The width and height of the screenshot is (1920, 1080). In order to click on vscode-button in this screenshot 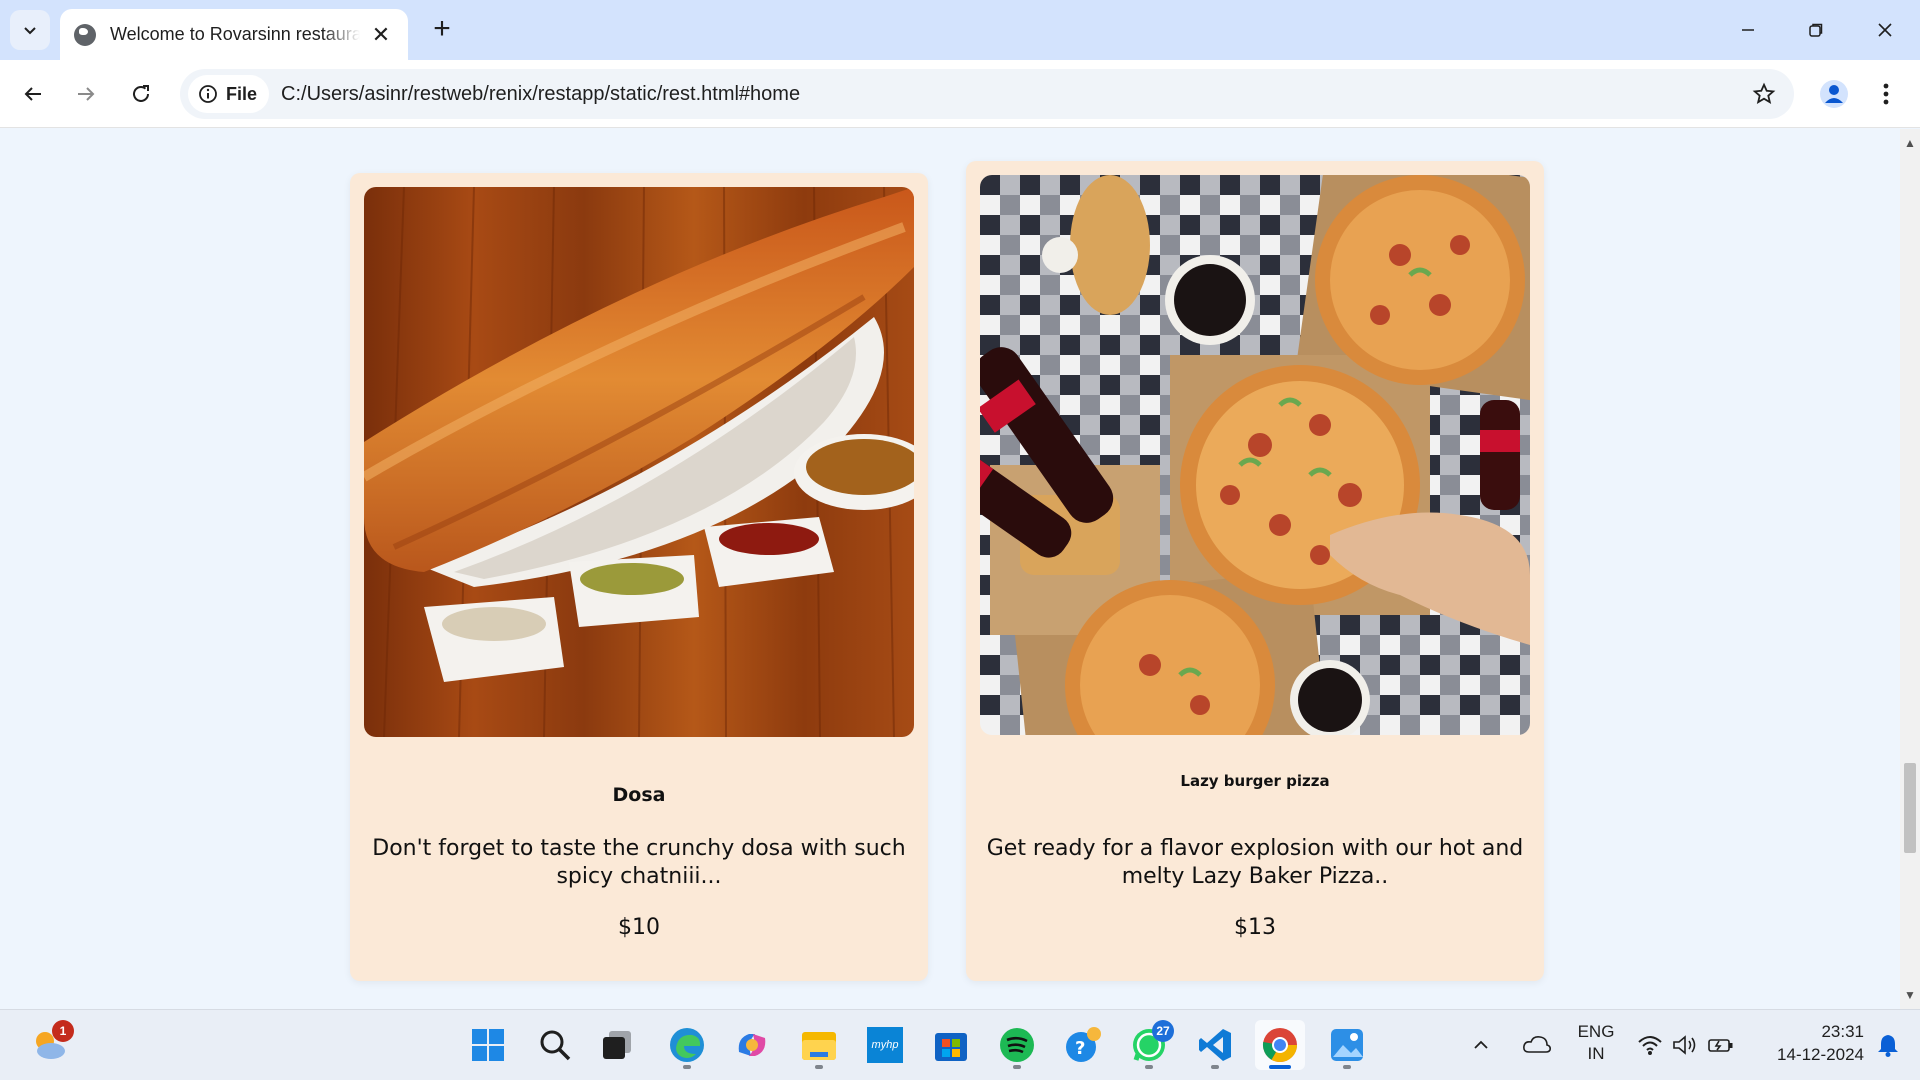, I will do `click(1215, 1045)`.